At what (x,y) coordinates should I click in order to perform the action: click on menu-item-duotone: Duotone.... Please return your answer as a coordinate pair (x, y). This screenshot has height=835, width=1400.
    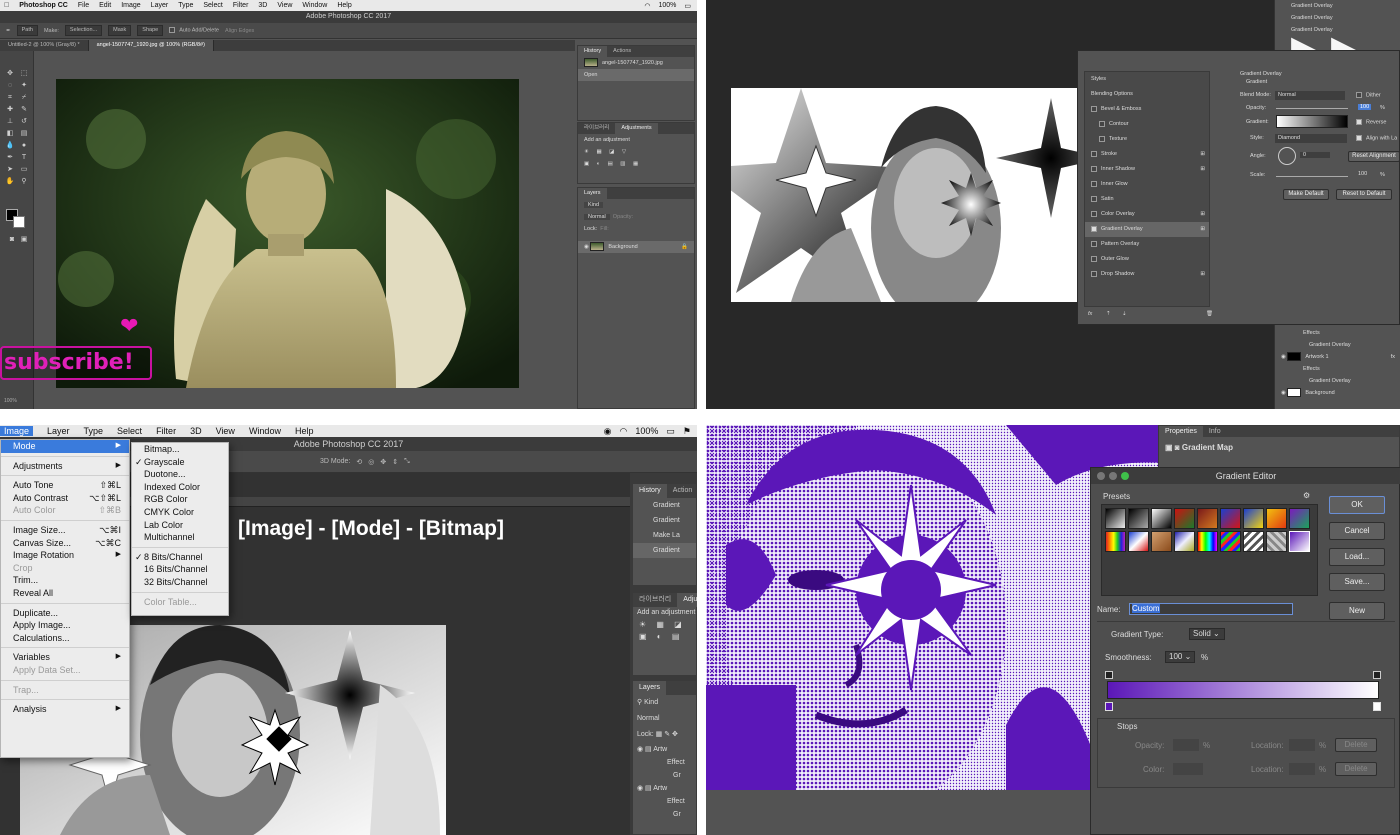
    Looking at the image, I should click on (180, 474).